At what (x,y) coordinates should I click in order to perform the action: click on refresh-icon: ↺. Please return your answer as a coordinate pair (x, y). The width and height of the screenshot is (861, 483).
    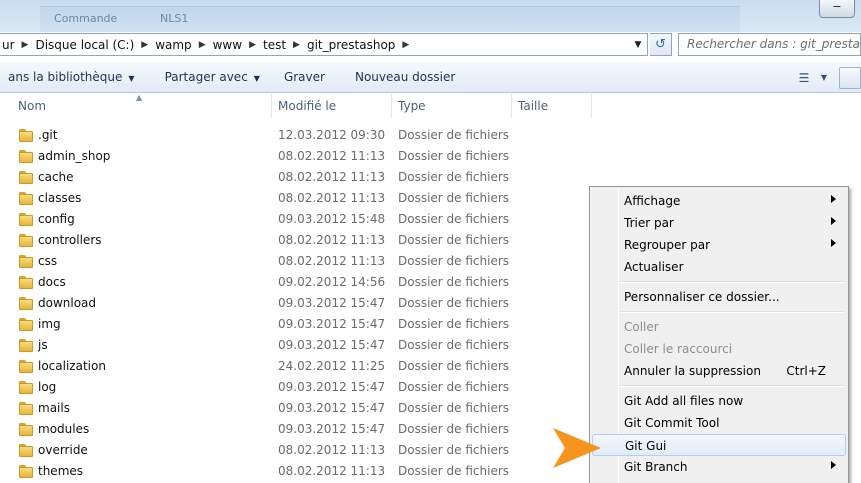
    Looking at the image, I should click on (661, 44).